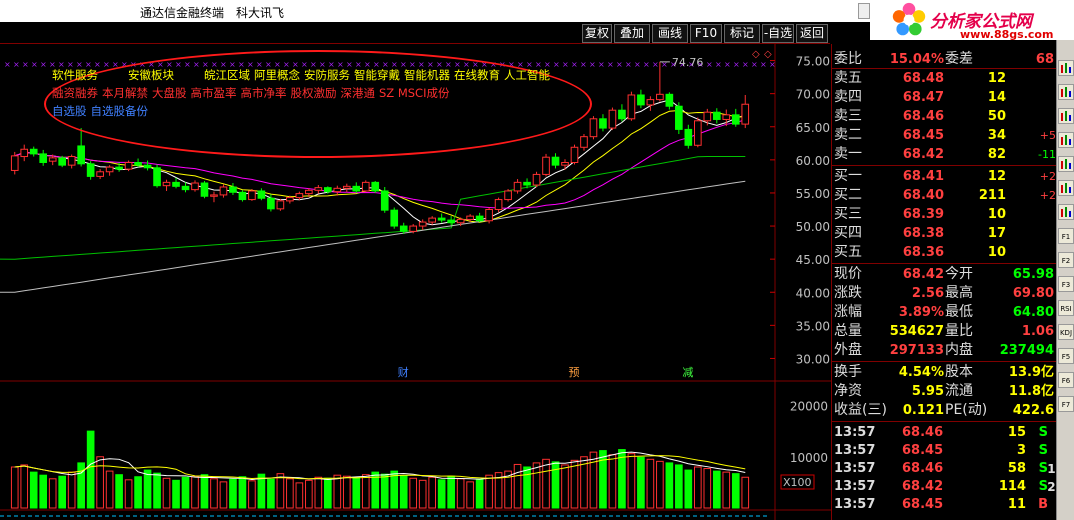  What do you see at coordinates (848, 331) in the screenshot?
I see `stat-label: 总量` at bounding box center [848, 331].